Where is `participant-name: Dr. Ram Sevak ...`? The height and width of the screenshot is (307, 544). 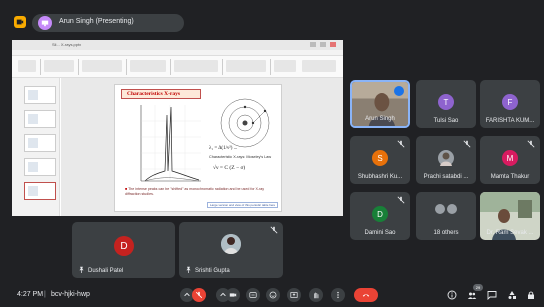 participant-name: Dr. Ram Sevak ... is located at coordinates (510, 233).